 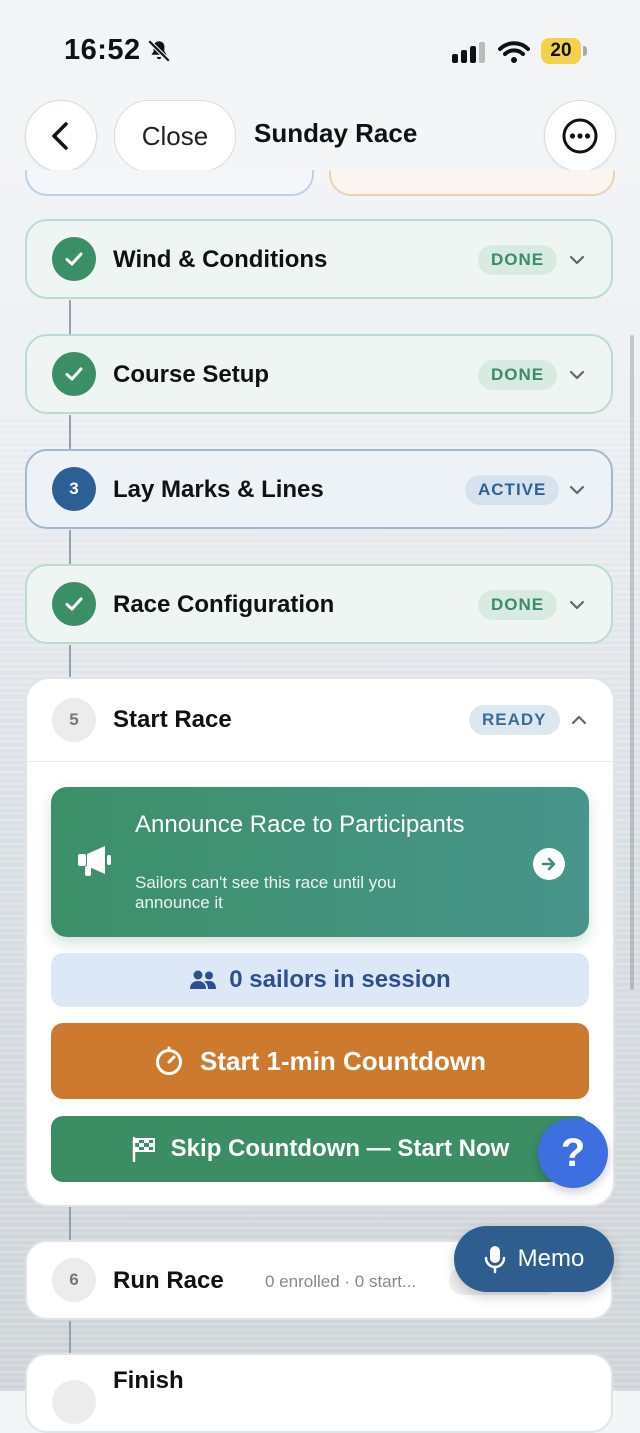 I want to click on arrow-right-icon, so click(x=549, y=864).